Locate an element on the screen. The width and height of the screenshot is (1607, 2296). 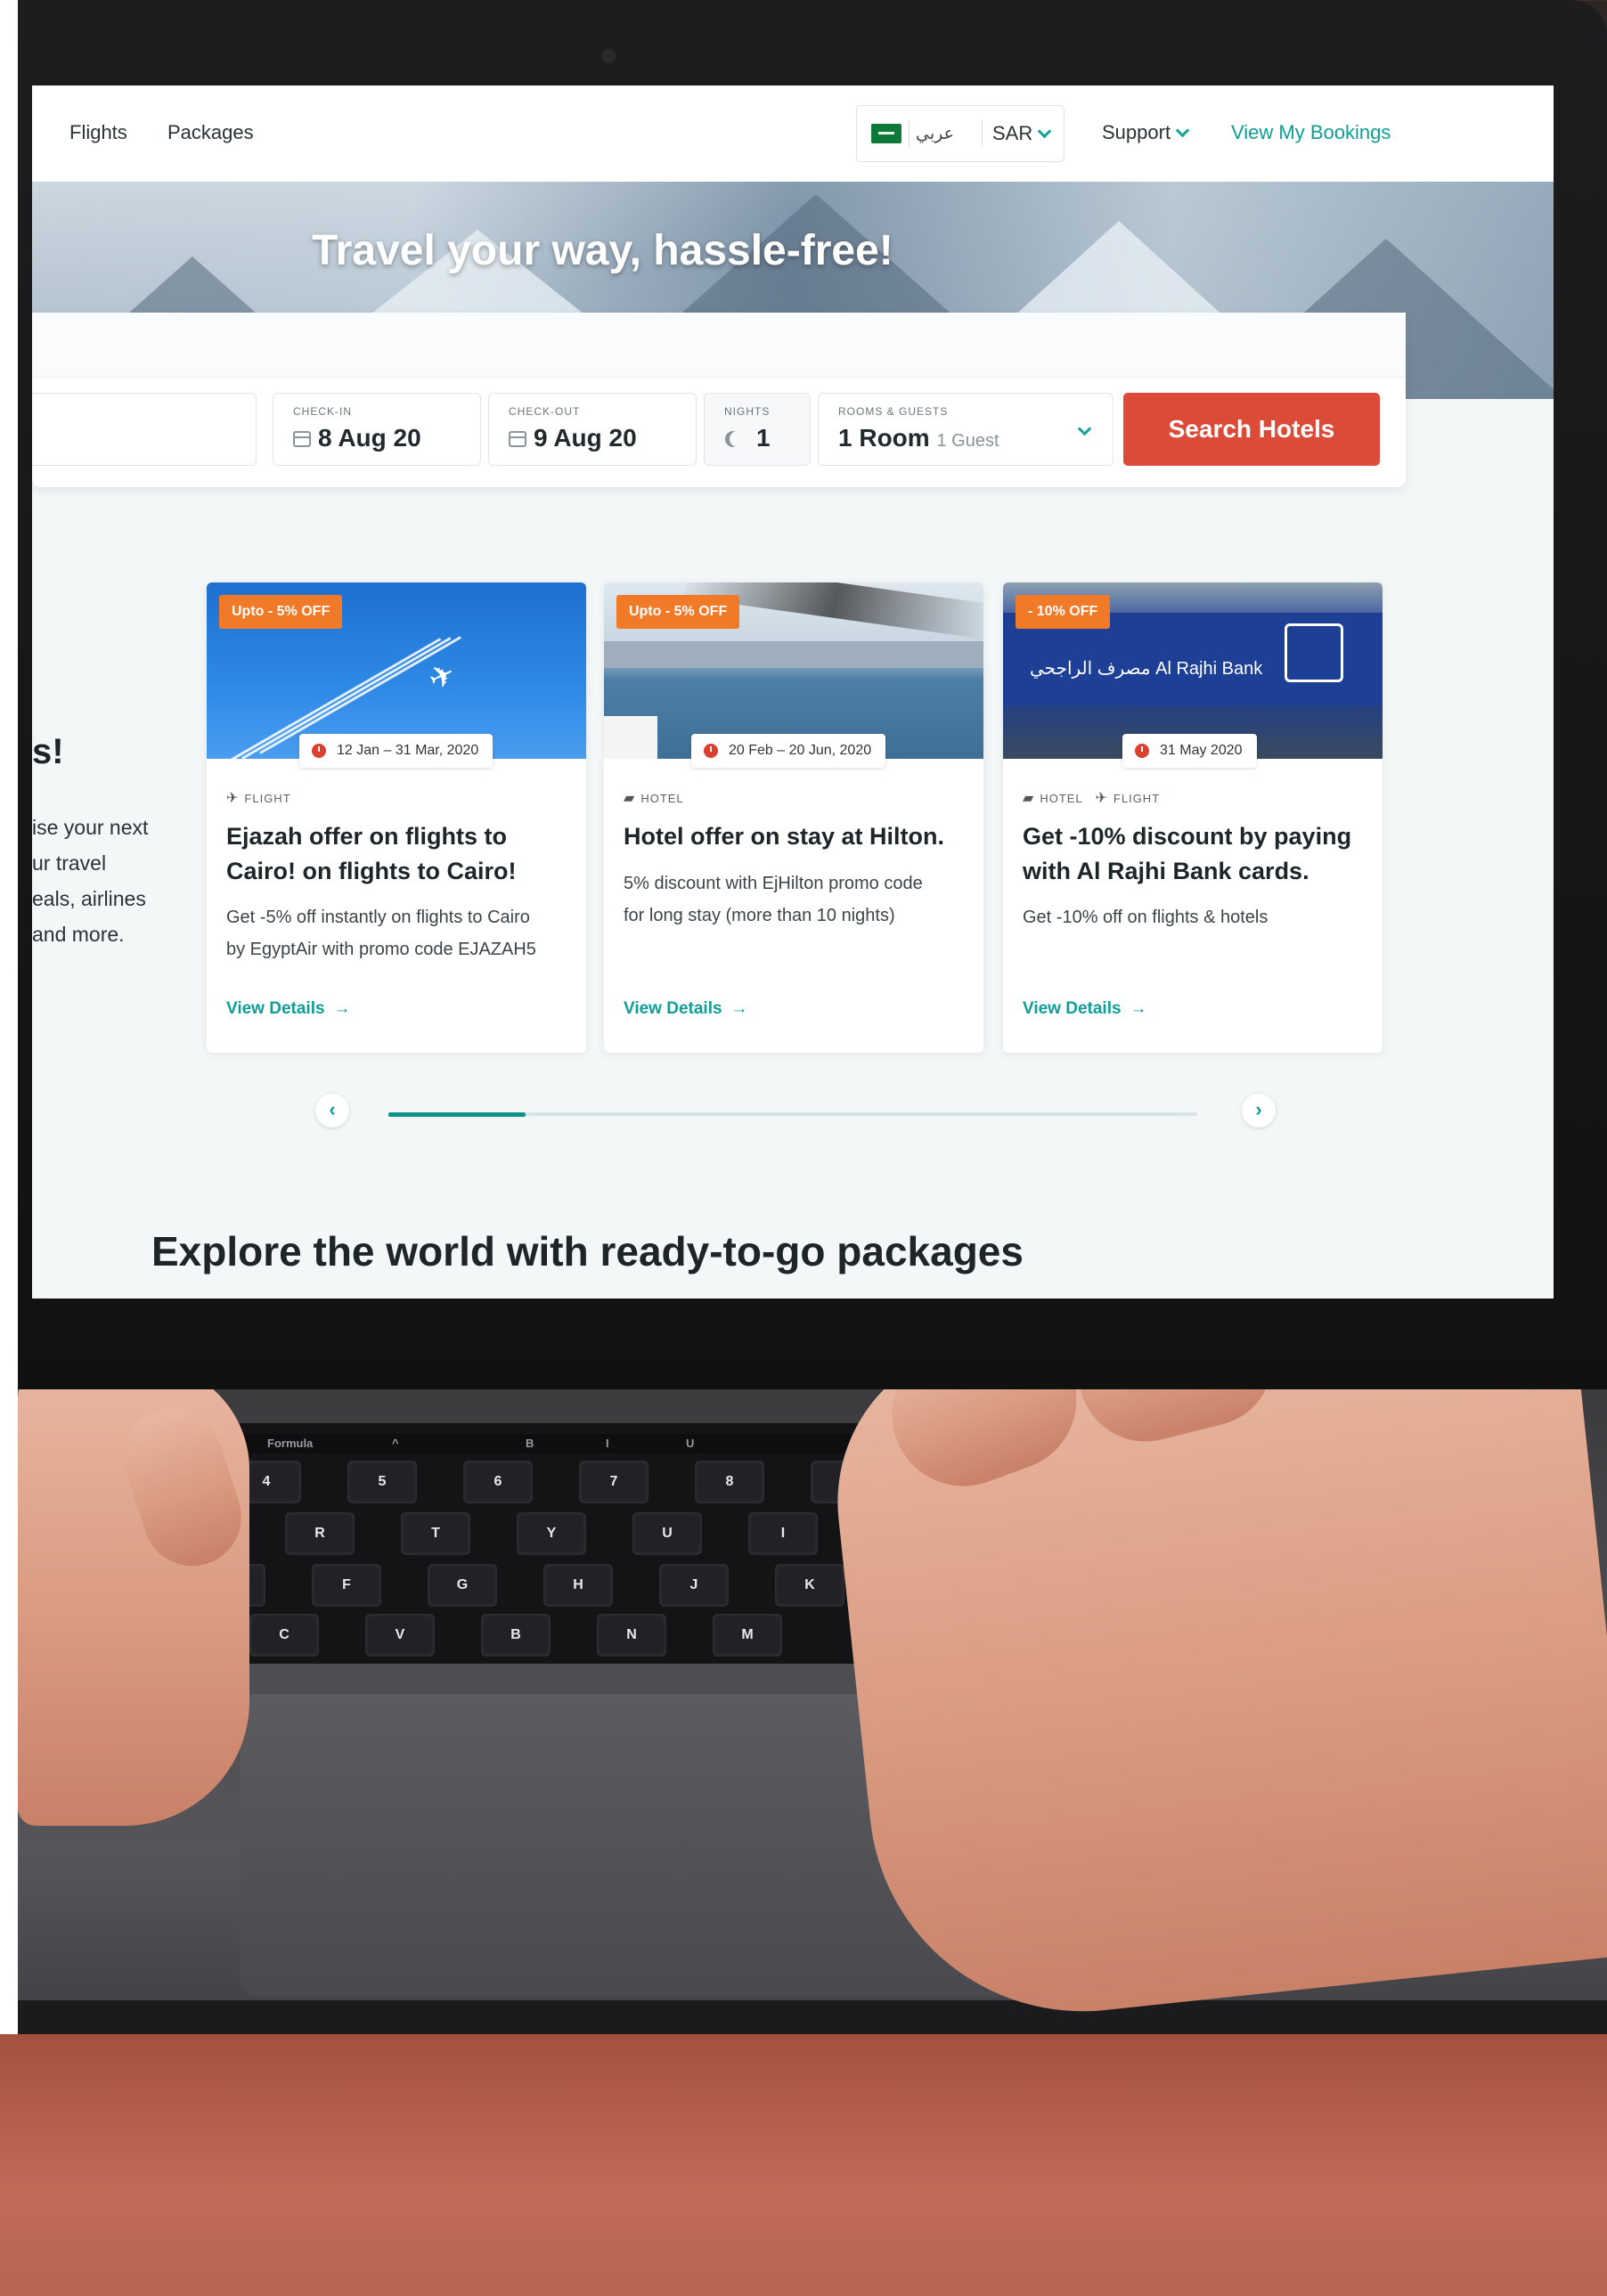
offer-title: Hotel offer on stay at Hilton. is located at coordinates (784, 836).